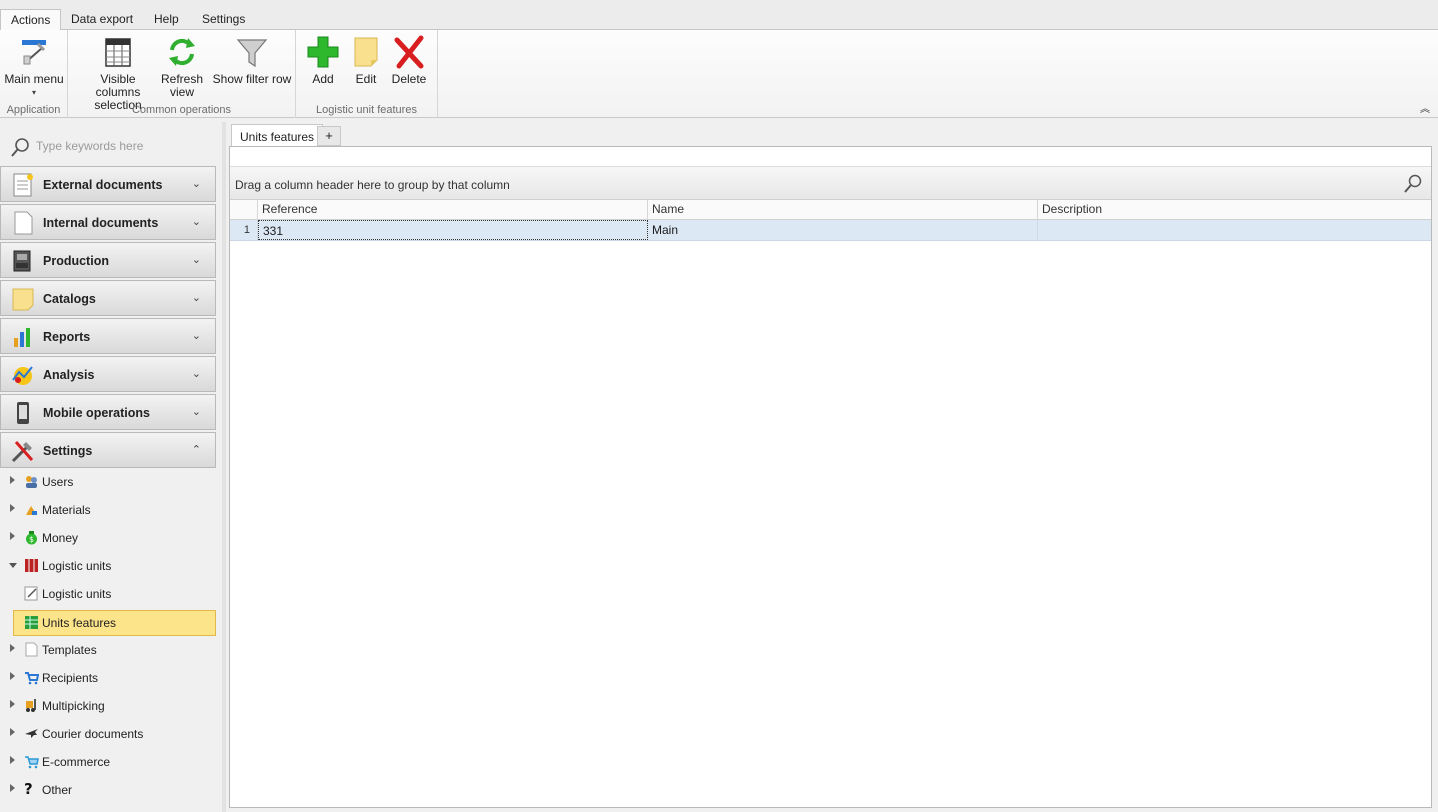 This screenshot has height=812, width=1438. What do you see at coordinates (108, 260) in the screenshot?
I see `nav-group-production: Production ⌄` at bounding box center [108, 260].